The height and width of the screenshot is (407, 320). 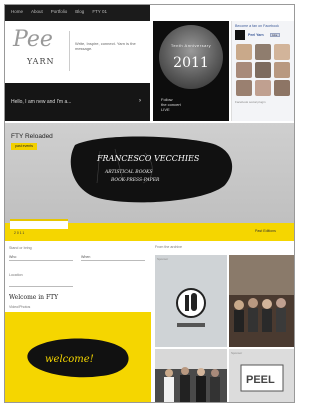 I want to click on banner-subline: BOOK-PRESS-PAPER, so click(x=135, y=180).